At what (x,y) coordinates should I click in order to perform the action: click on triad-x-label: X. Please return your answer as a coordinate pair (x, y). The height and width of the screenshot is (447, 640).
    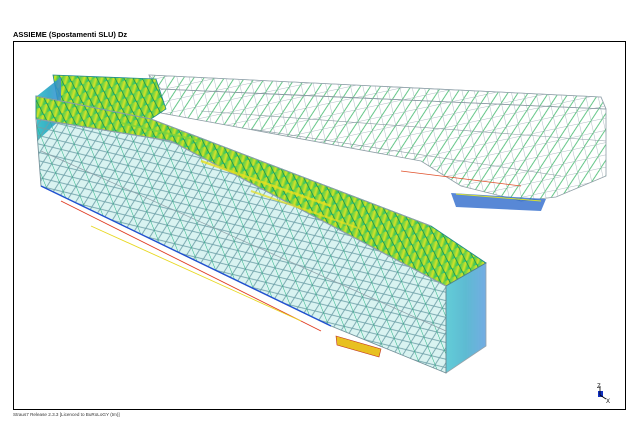
    Looking at the image, I should click on (608, 402).